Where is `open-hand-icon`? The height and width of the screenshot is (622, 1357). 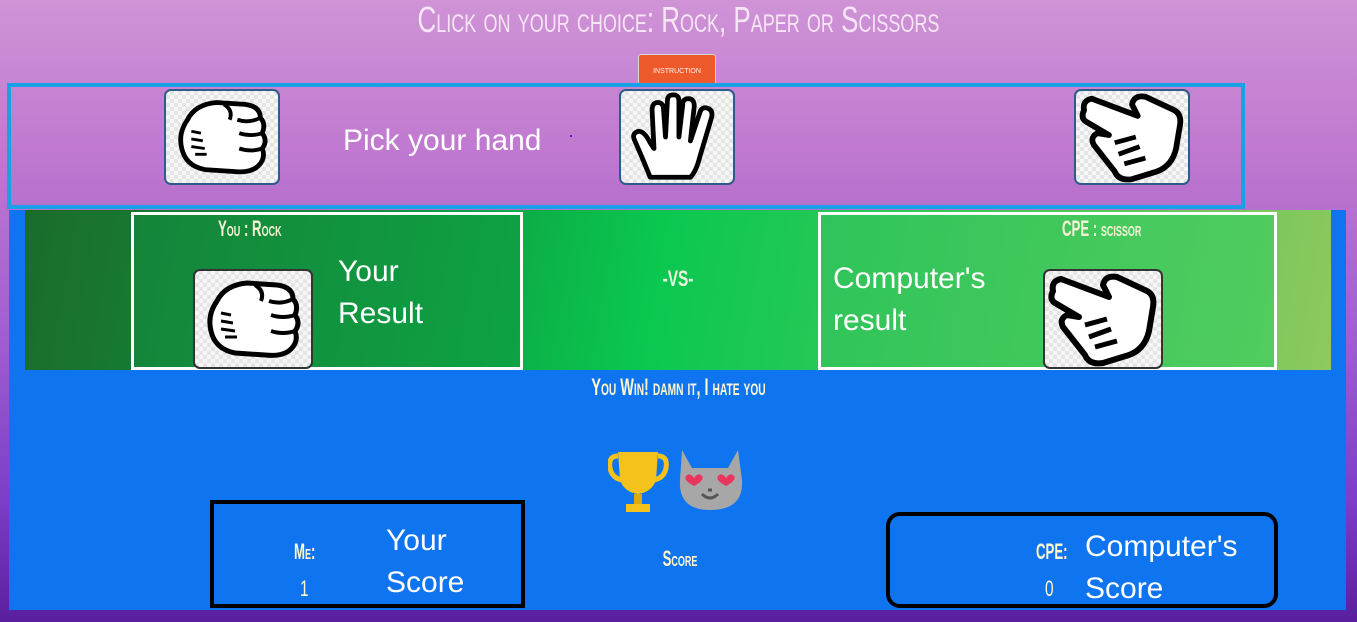 open-hand-icon is located at coordinates (673, 136).